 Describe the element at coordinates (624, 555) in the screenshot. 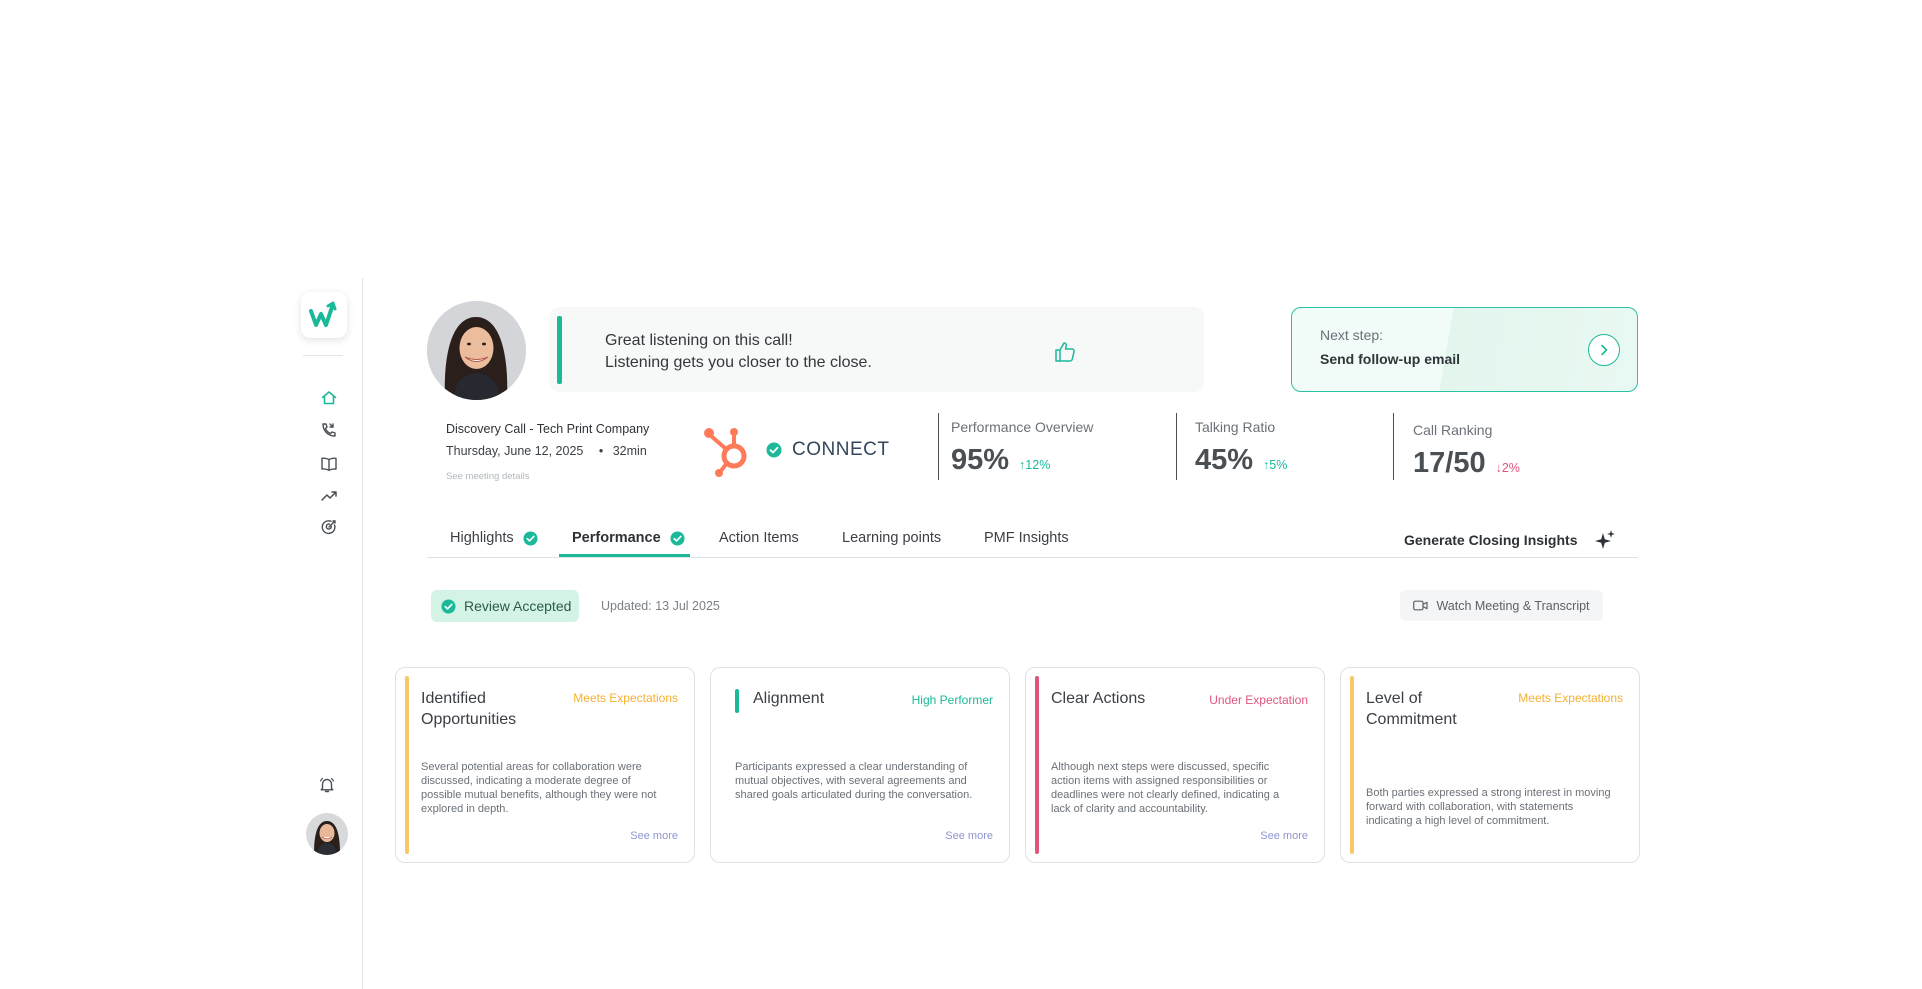

I see `active-tab-indicator` at that location.